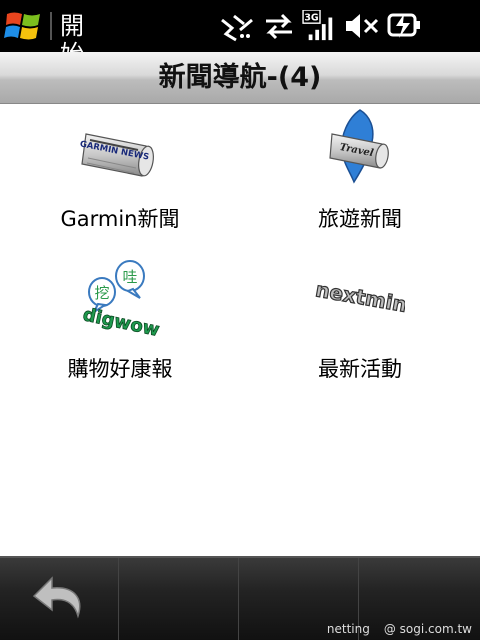 This screenshot has width=480, height=640. Describe the element at coordinates (121, 299) in the screenshot. I see `shopping-deals-icon: 挖 哇 digwow` at that location.